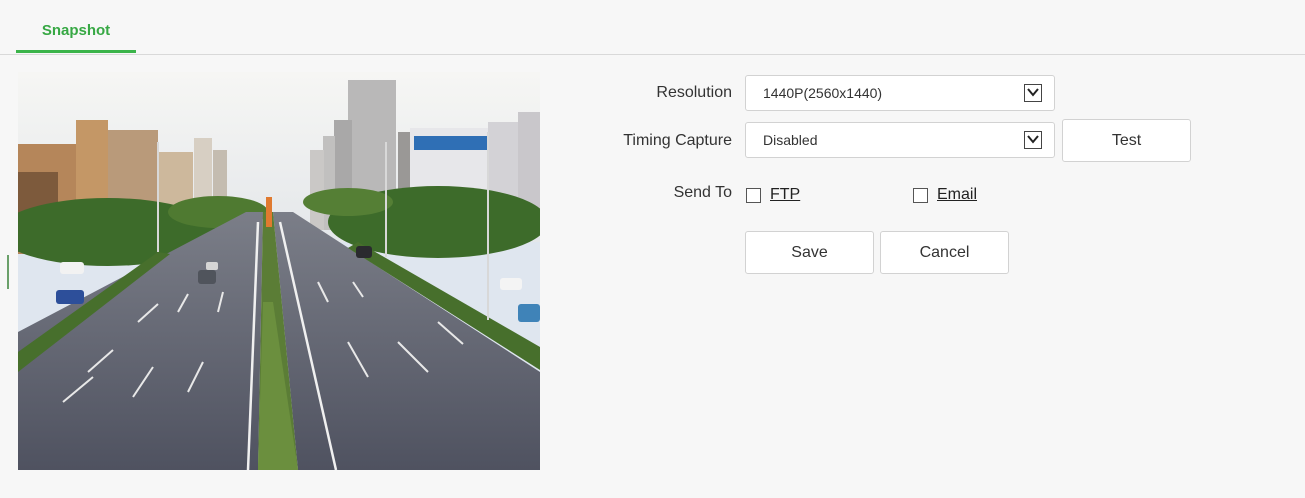 Image resolution: width=1305 pixels, height=498 pixels. What do you see at coordinates (944, 252) in the screenshot?
I see `cancel-button: Cancel` at bounding box center [944, 252].